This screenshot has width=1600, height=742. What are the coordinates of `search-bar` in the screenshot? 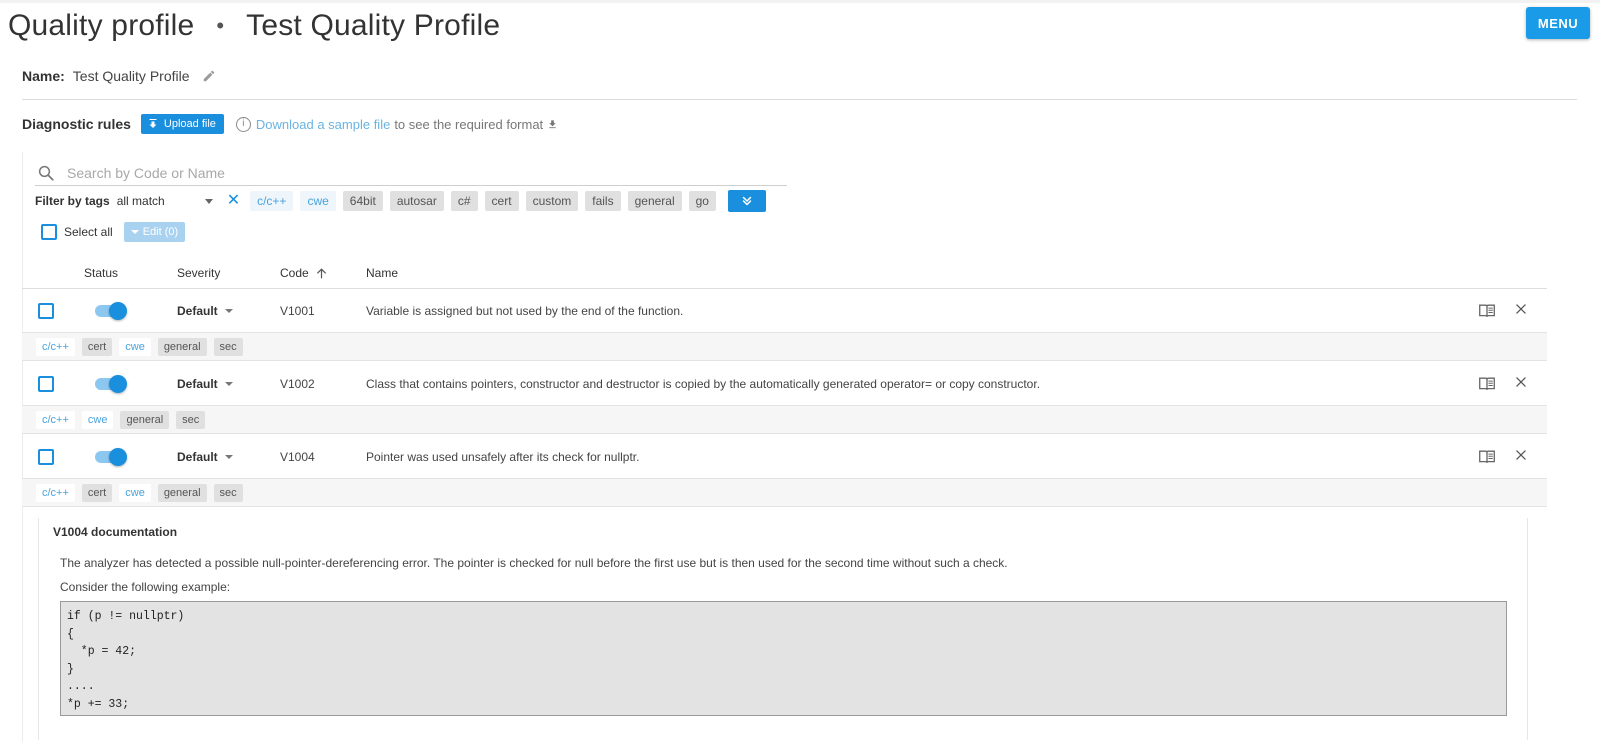 It's located at (411, 173).